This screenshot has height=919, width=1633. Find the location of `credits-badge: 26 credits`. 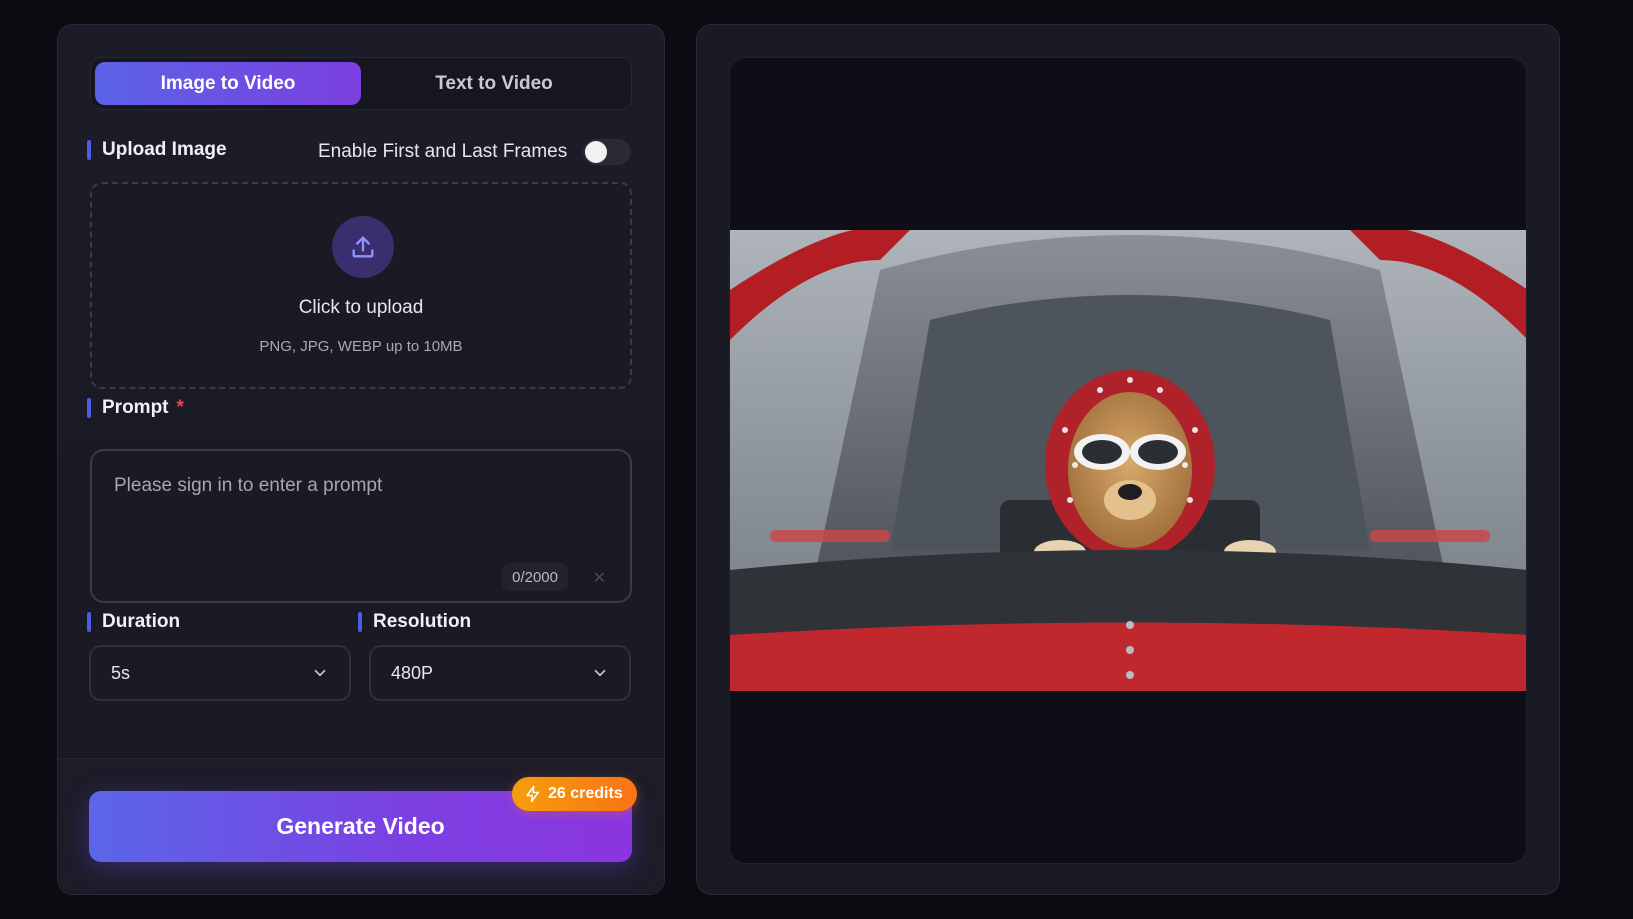

credits-badge: 26 credits is located at coordinates (574, 794).